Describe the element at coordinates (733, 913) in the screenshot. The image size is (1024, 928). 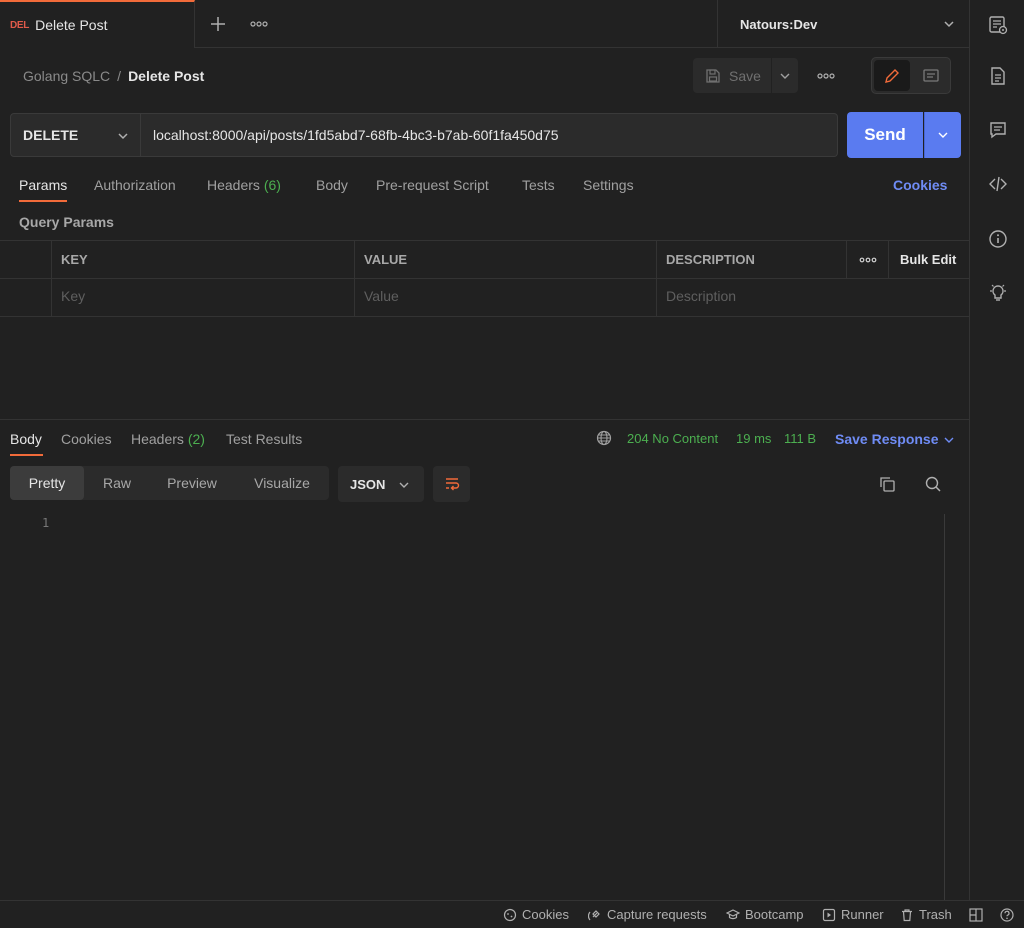
I see `graduation-cap-icon` at that location.